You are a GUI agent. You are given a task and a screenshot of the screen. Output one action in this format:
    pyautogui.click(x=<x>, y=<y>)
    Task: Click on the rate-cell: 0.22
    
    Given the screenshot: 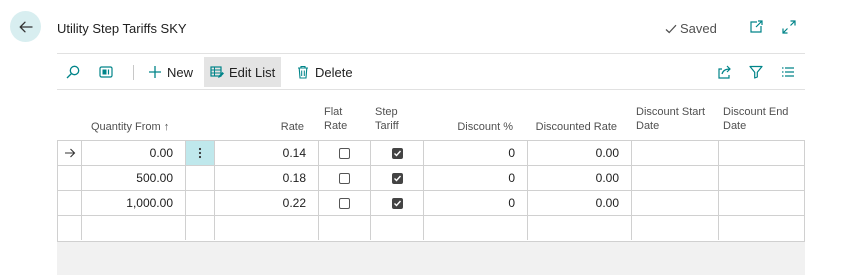 What is the action you would take?
    pyautogui.click(x=267, y=203)
    